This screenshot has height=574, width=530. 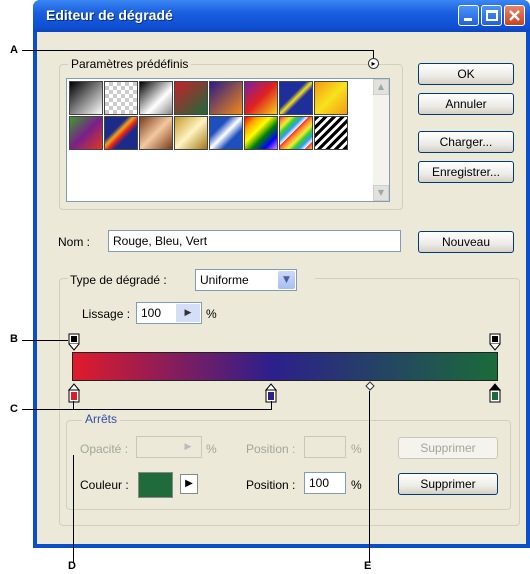 What do you see at coordinates (448, 448) in the screenshot?
I see `delete-opacity-stop-button: Supprimer` at bounding box center [448, 448].